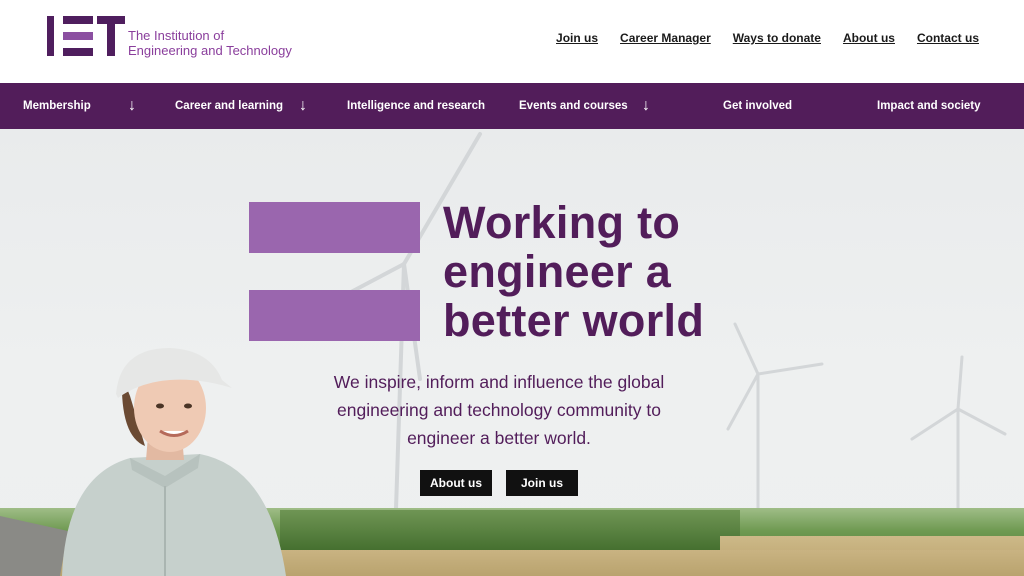 The height and width of the screenshot is (576, 1024). I want to click on nav-item-get-involved: Get involved, so click(757, 106).